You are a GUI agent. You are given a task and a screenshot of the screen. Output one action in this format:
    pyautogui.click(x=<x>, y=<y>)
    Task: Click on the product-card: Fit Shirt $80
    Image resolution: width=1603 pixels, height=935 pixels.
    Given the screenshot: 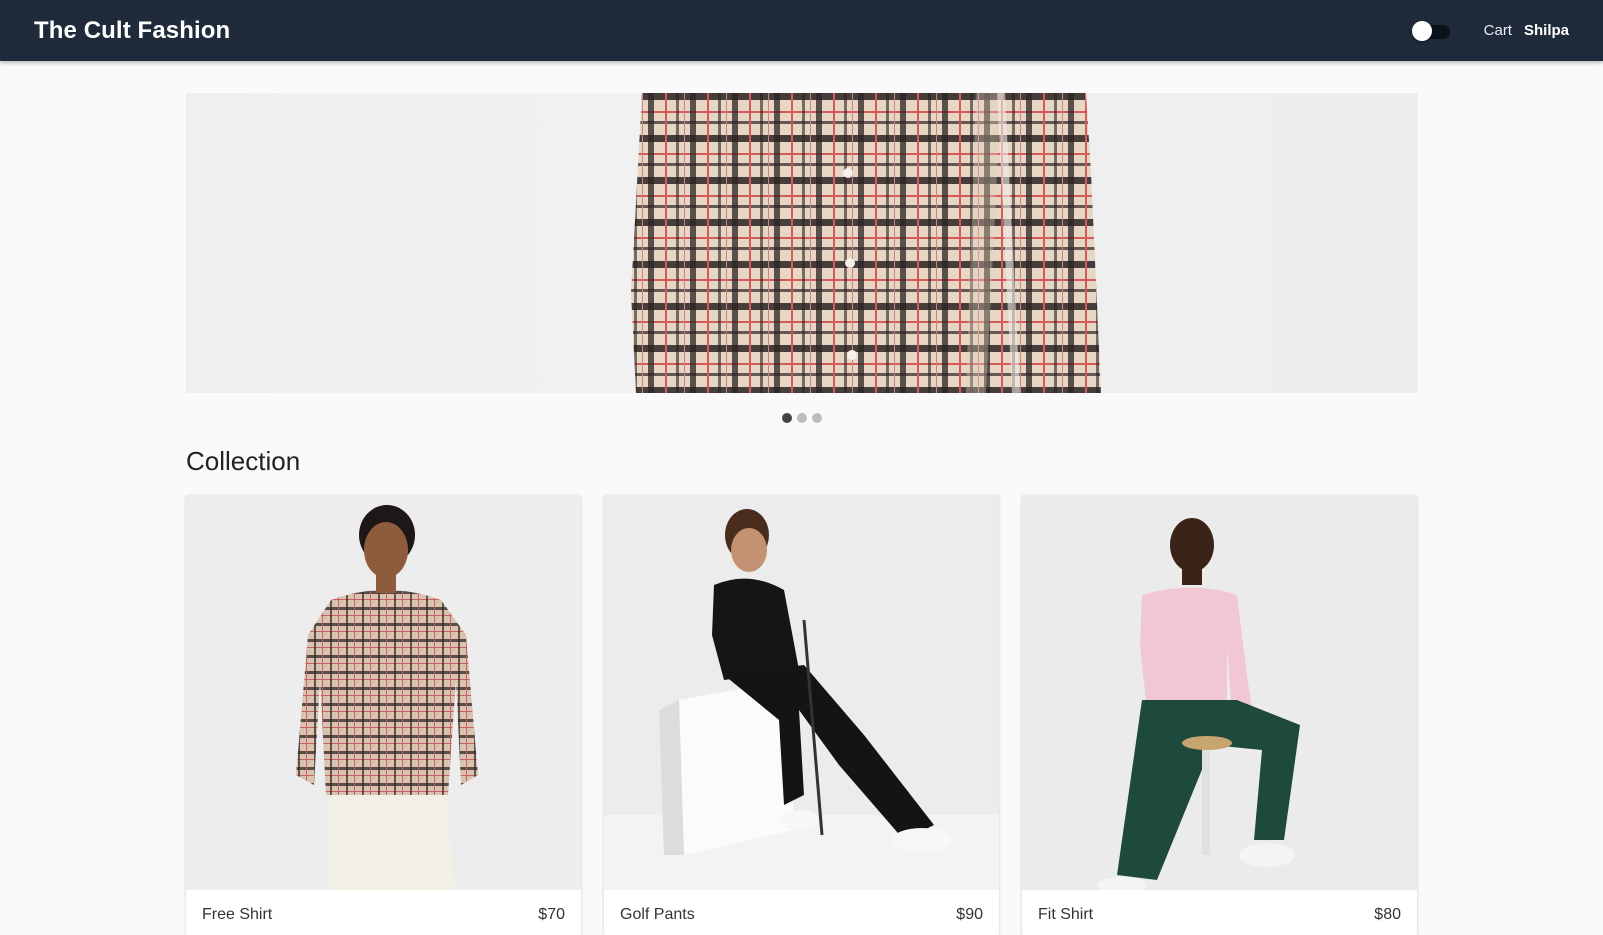 What is the action you would take?
    pyautogui.click(x=1219, y=715)
    